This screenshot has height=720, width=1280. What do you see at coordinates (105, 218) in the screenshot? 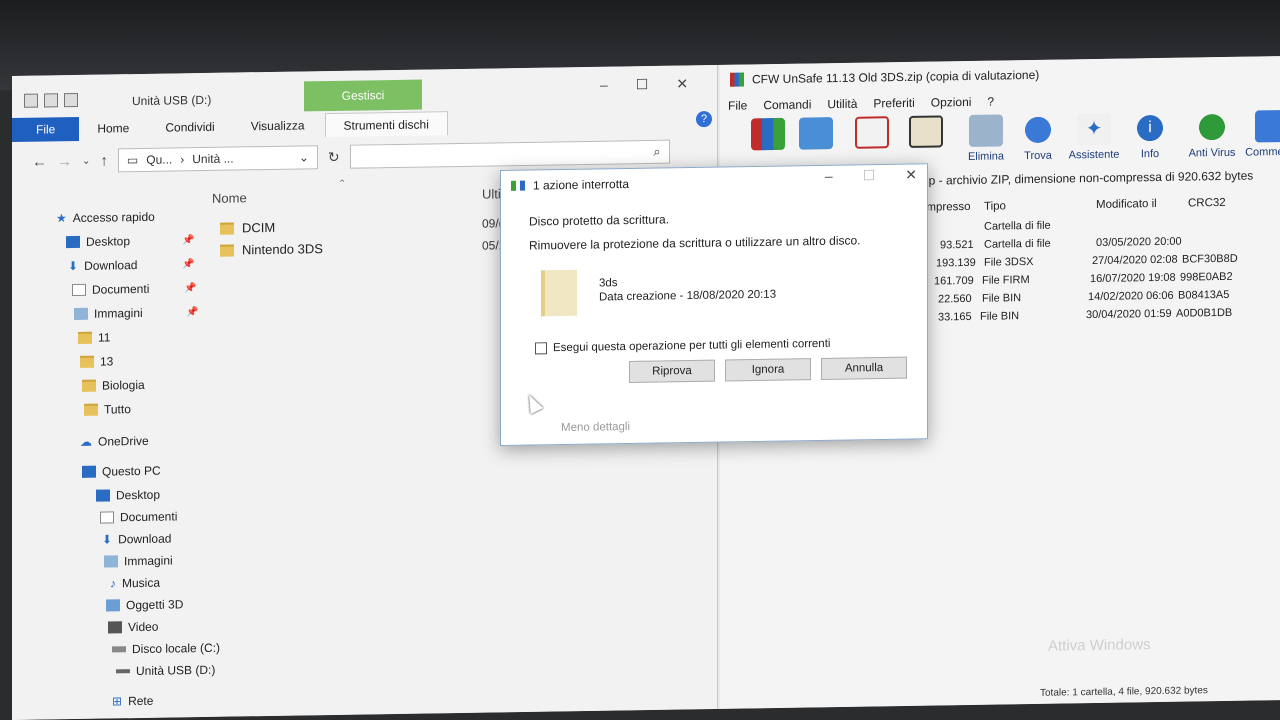
I see `sidebar-item-accesso-rapido: ★ Accesso rapido` at bounding box center [105, 218].